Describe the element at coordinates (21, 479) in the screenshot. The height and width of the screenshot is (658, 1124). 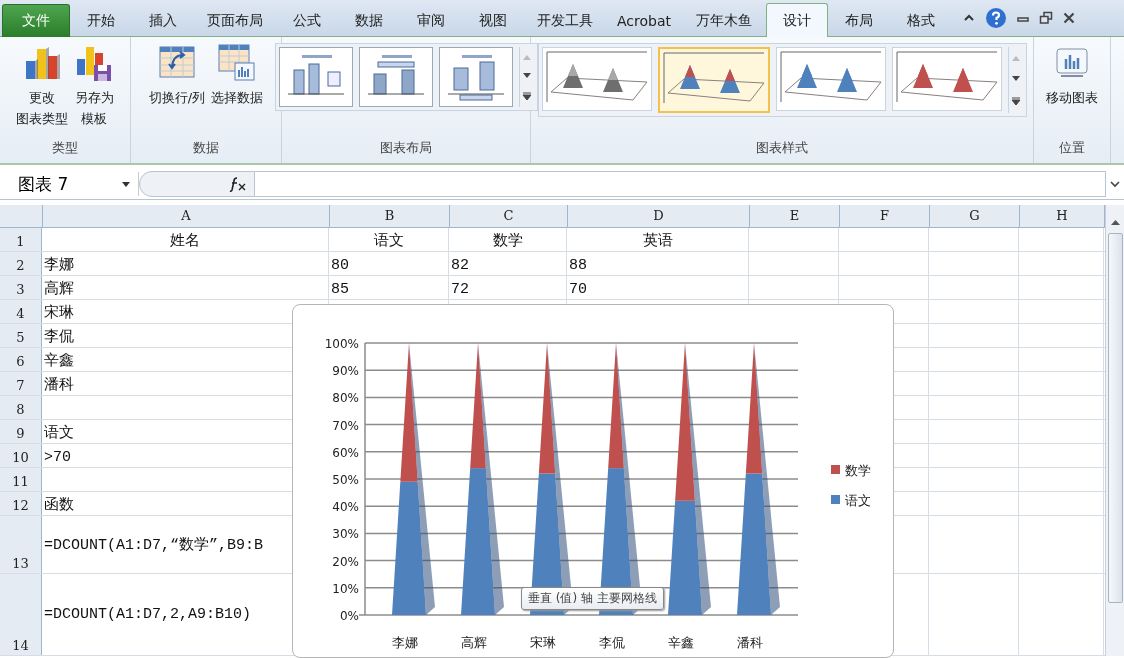
I see `row-header: 11` at that location.